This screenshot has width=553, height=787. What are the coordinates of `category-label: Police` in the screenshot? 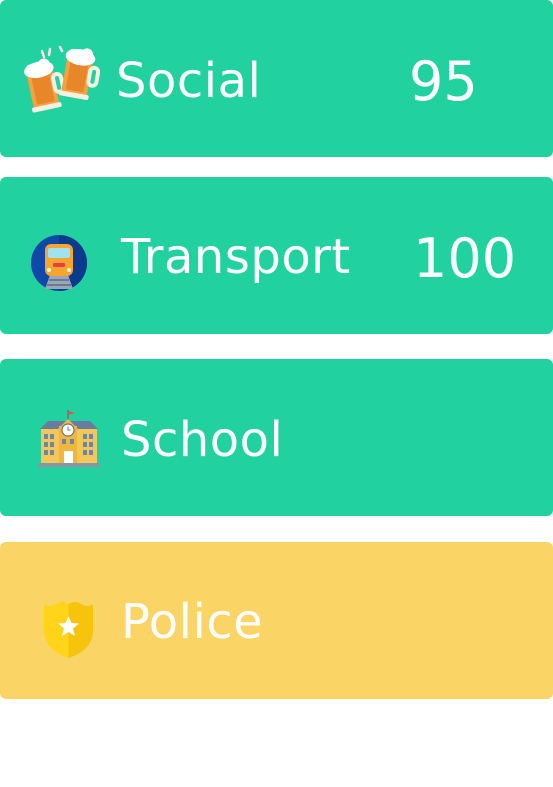 It's located at (192, 622).